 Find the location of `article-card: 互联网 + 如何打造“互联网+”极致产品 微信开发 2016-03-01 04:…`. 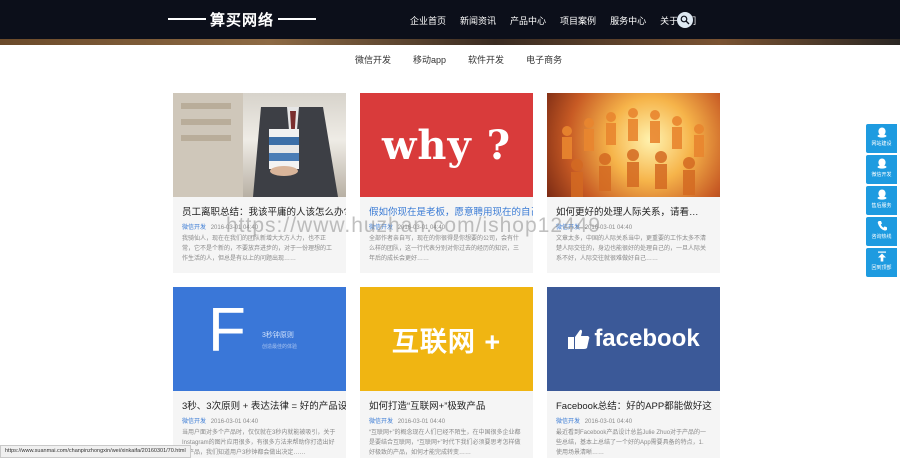

article-card: 互联网 + 如何打造“互联网+”极致产品 微信开发 2016-03-01 04:… is located at coordinates (446, 372).